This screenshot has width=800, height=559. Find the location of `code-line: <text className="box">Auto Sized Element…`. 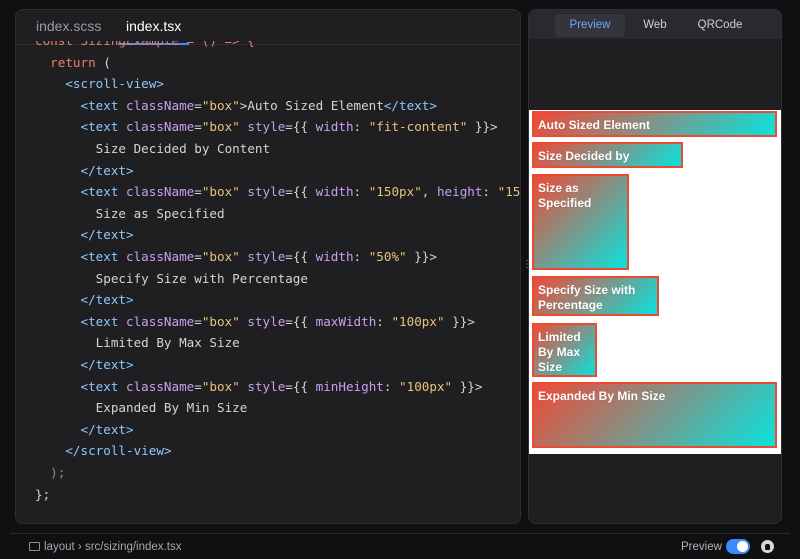

code-line: <text className="box">Auto Sized Element… is located at coordinates (258, 105).